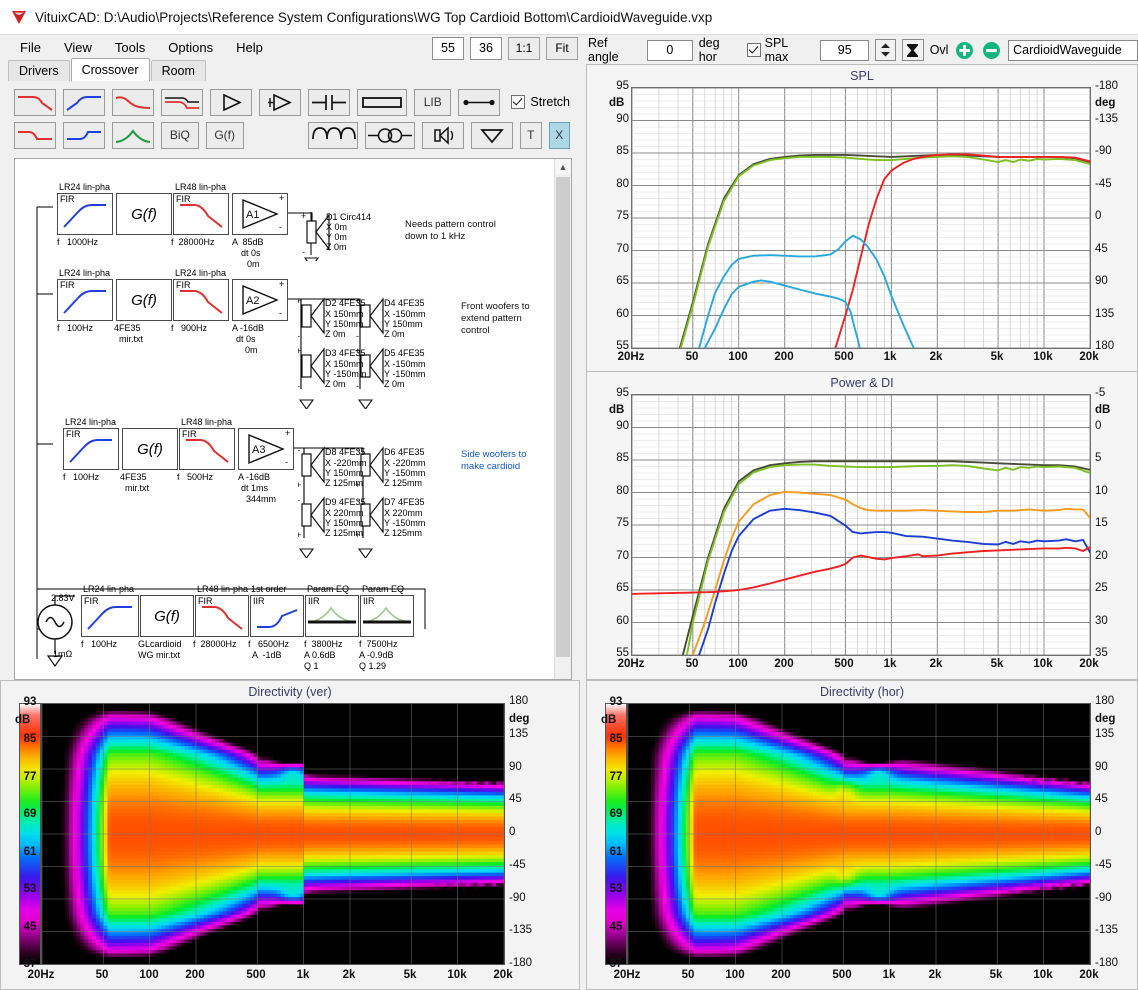 The height and width of the screenshot is (990, 1138). What do you see at coordinates (329, 102) in the screenshot?
I see `capacitor-button` at bounding box center [329, 102].